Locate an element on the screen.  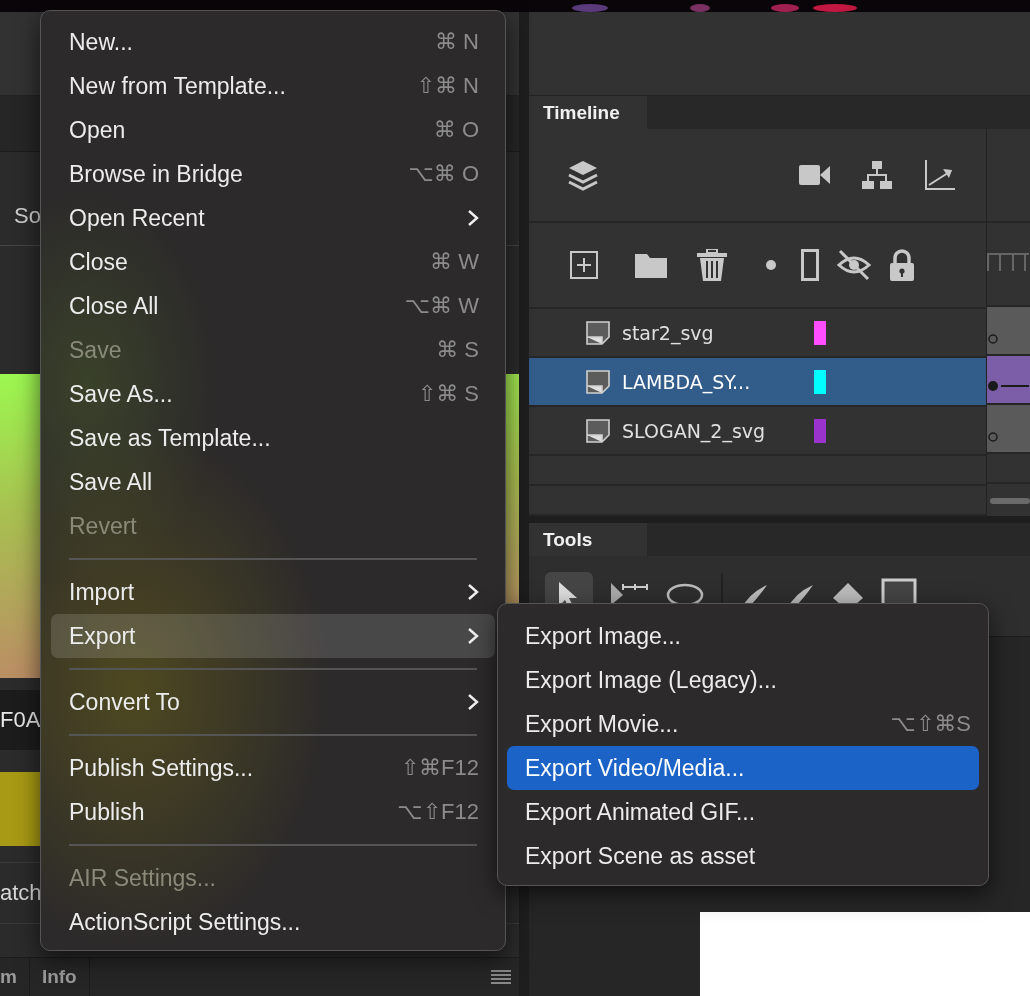
shortcut-label: ⌥⌘ O is located at coordinates (443, 174).